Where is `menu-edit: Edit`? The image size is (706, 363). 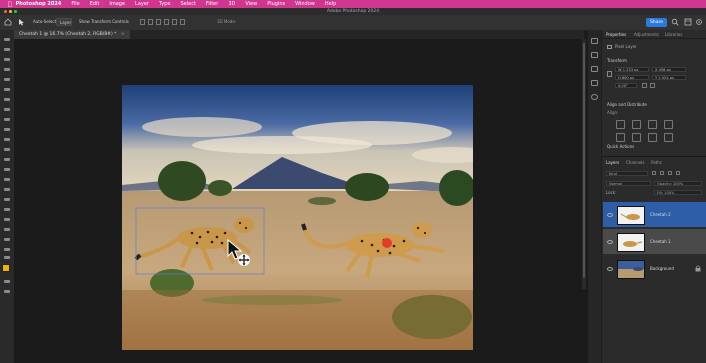
menu-edit: Edit is located at coordinates (95, 4).